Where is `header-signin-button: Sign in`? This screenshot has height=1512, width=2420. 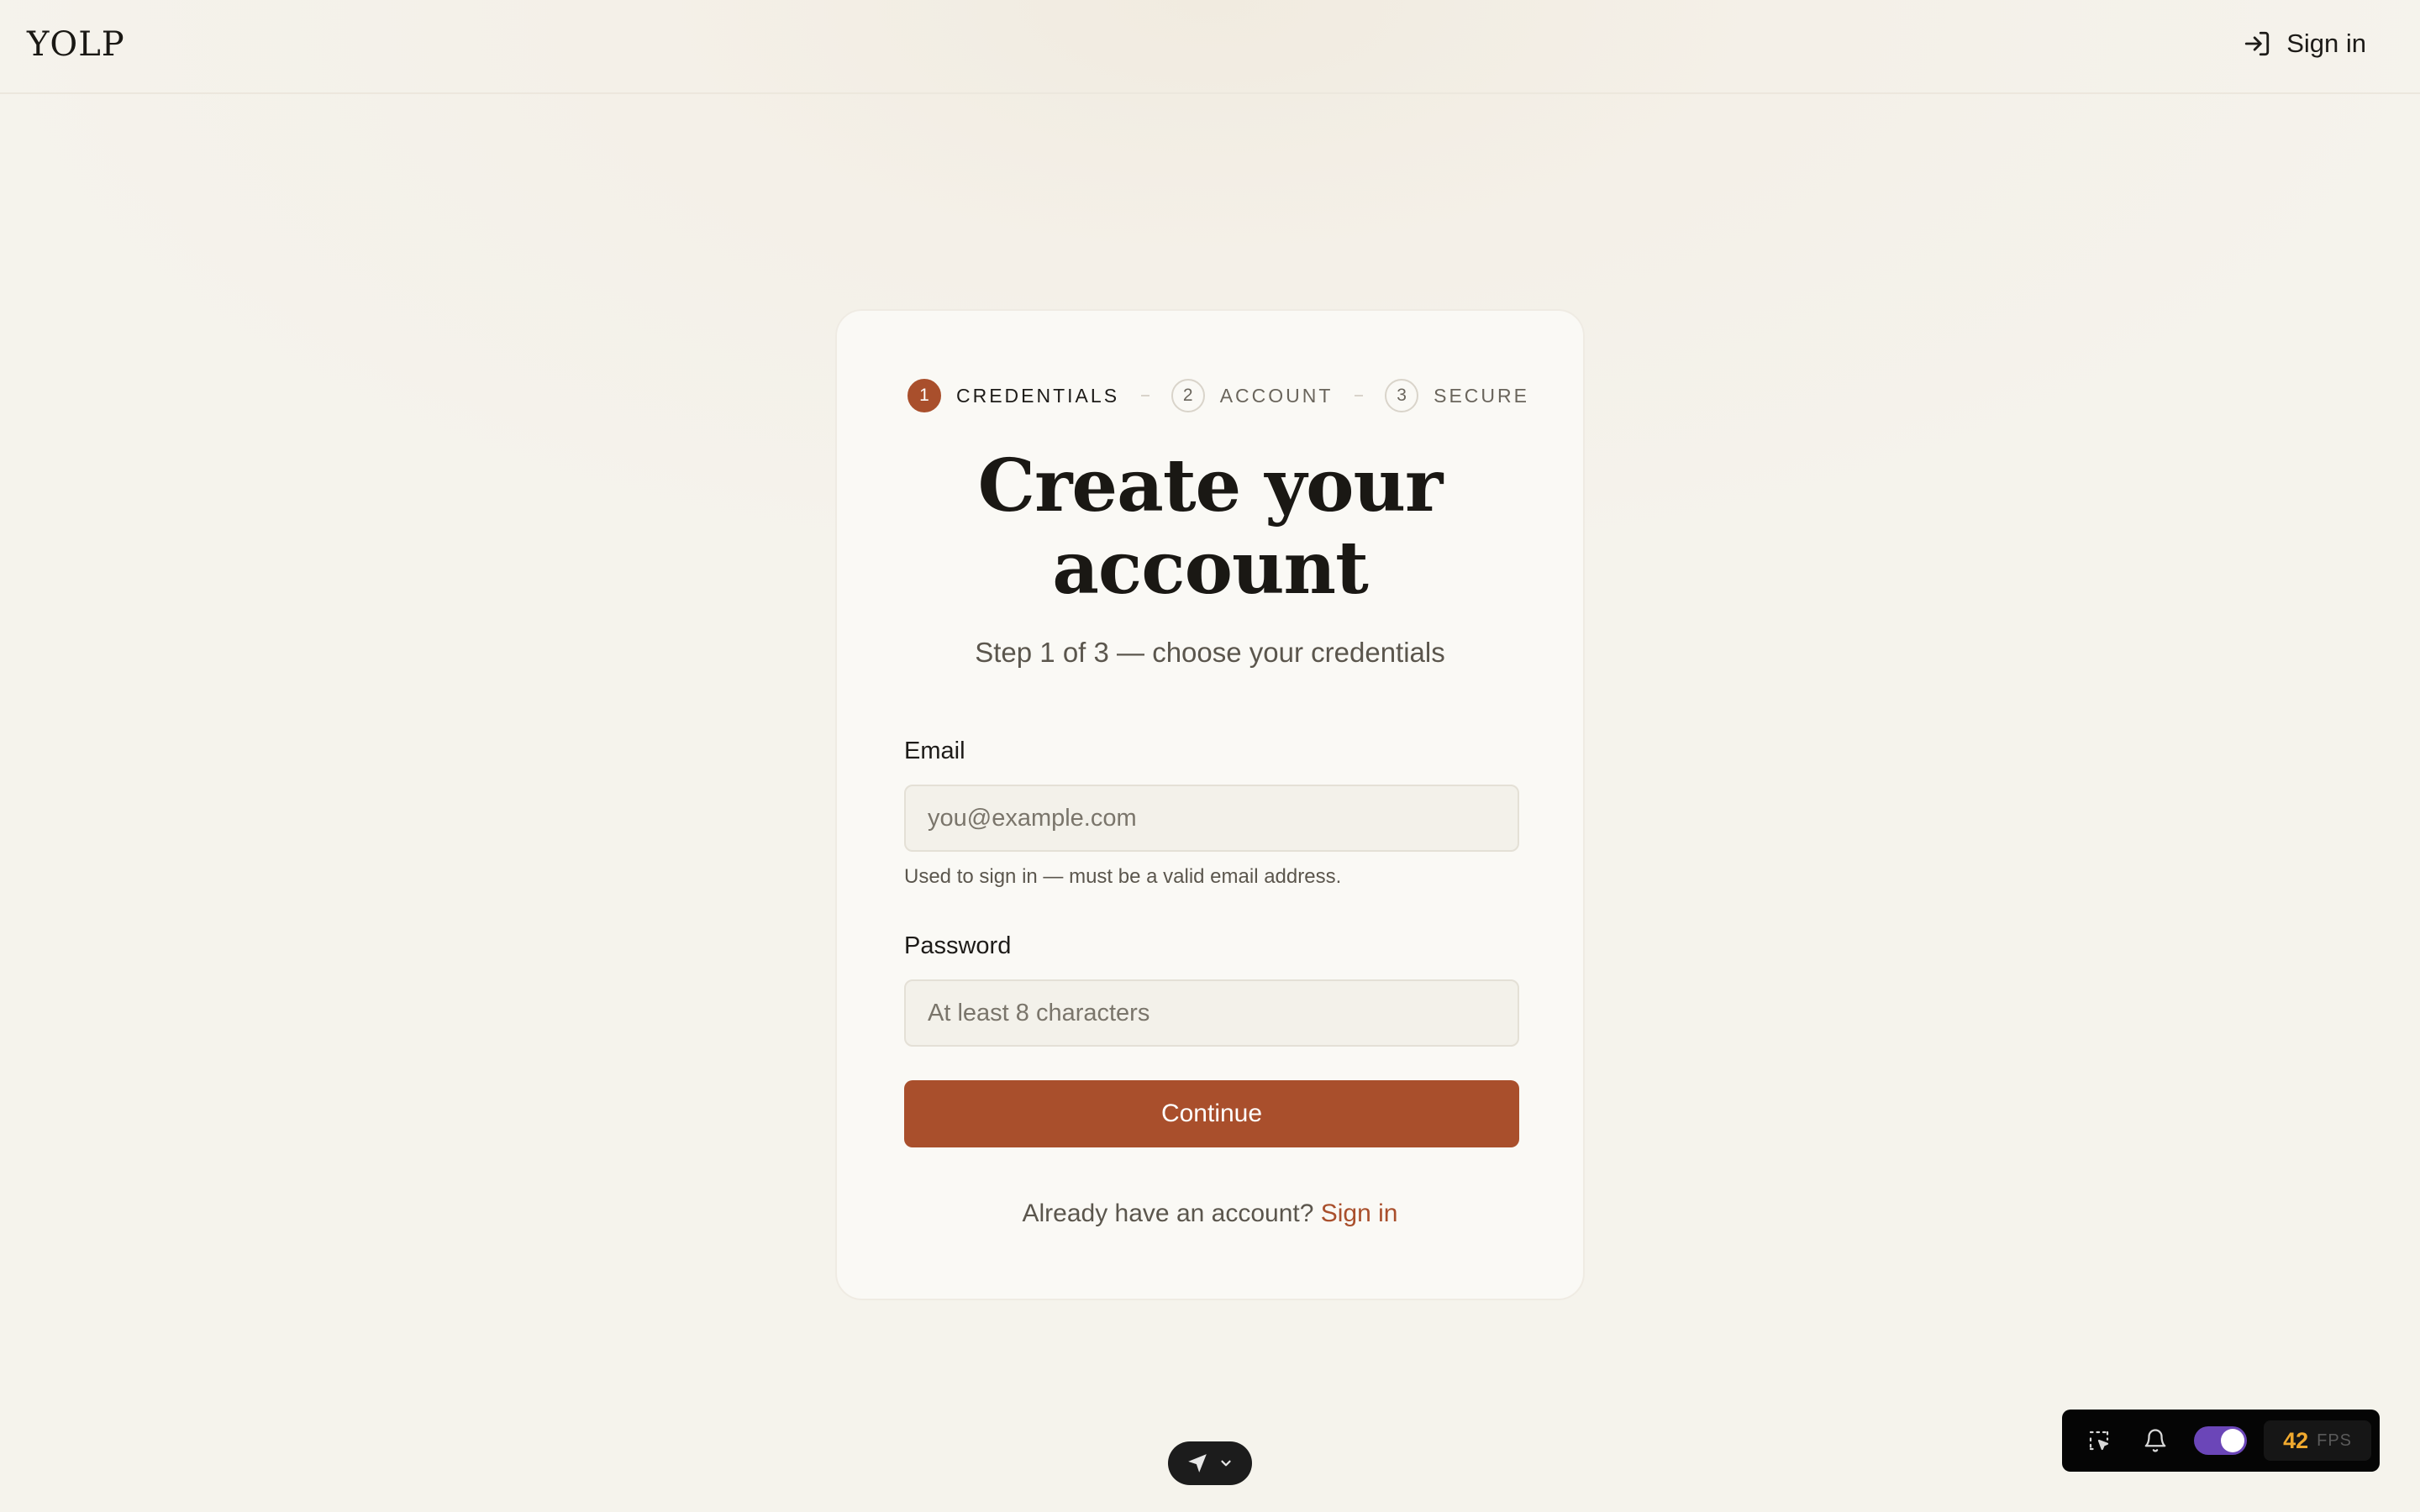 header-signin-button: Sign in is located at coordinates (2304, 44).